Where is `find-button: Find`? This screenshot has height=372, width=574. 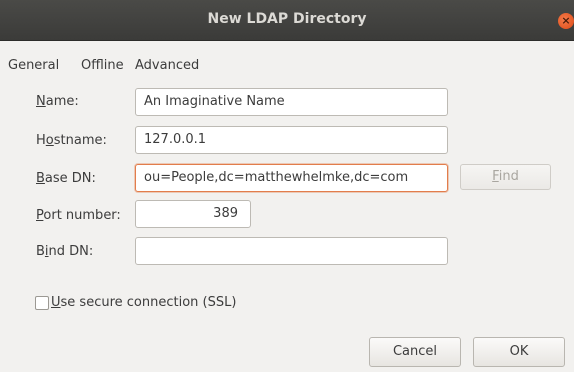
find-button: Find is located at coordinates (505, 177).